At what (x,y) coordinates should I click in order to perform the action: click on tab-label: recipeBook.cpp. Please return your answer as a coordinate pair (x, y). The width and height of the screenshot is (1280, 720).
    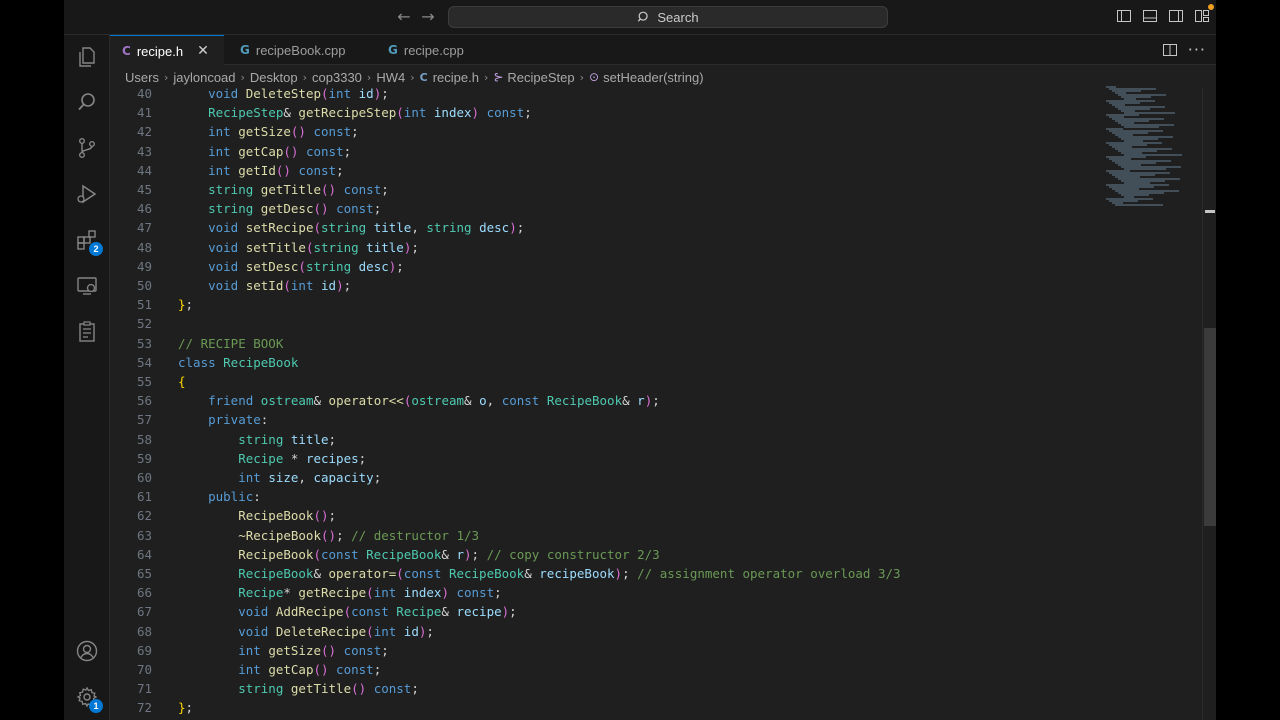
    Looking at the image, I should click on (300, 50).